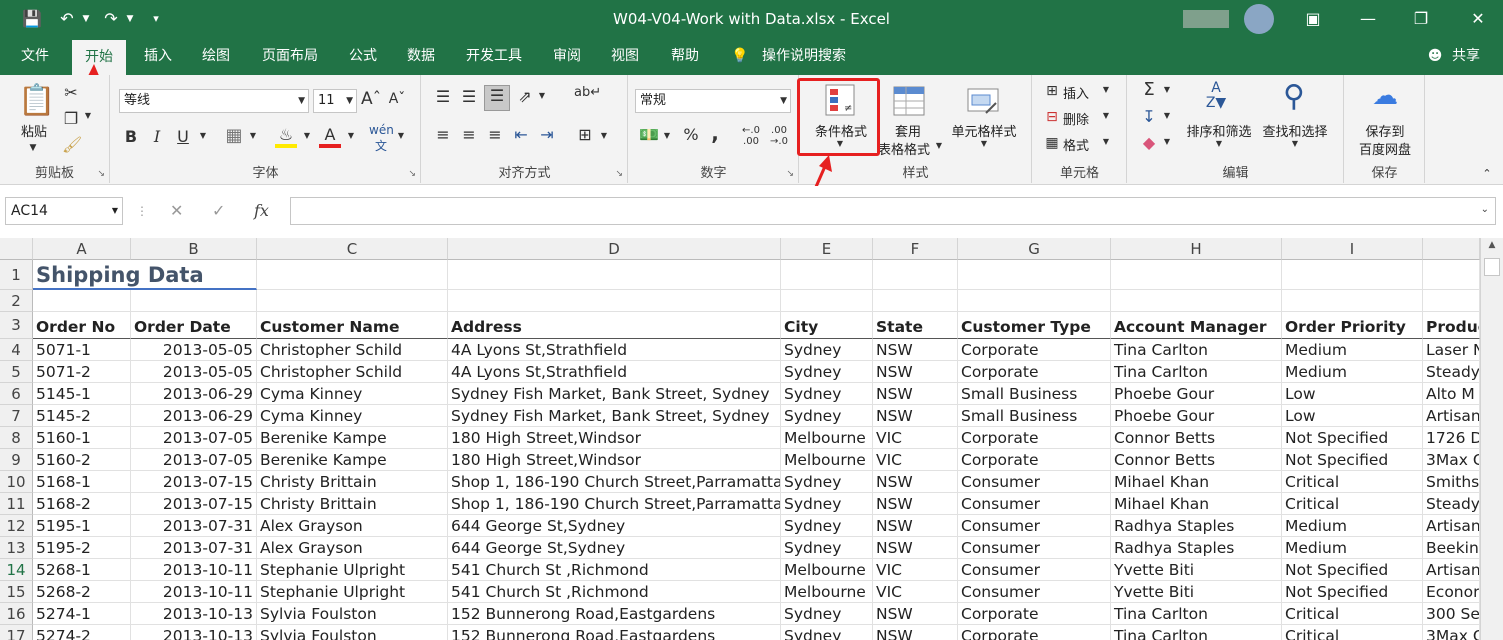 The height and width of the screenshot is (640, 1503). I want to click on name-box: AC14 ▼, so click(64, 211).